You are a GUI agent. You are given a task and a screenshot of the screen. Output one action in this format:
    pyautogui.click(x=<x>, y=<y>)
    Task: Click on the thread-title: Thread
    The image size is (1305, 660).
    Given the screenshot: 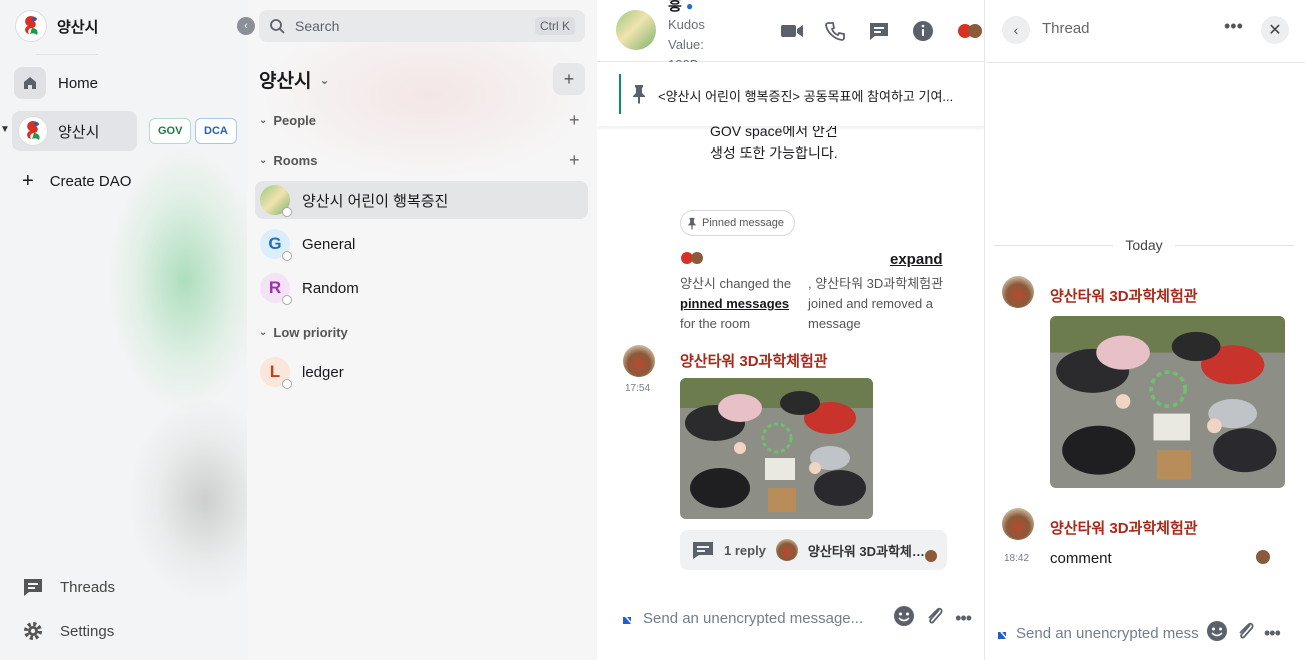 What is the action you would take?
    pyautogui.click(x=1066, y=28)
    